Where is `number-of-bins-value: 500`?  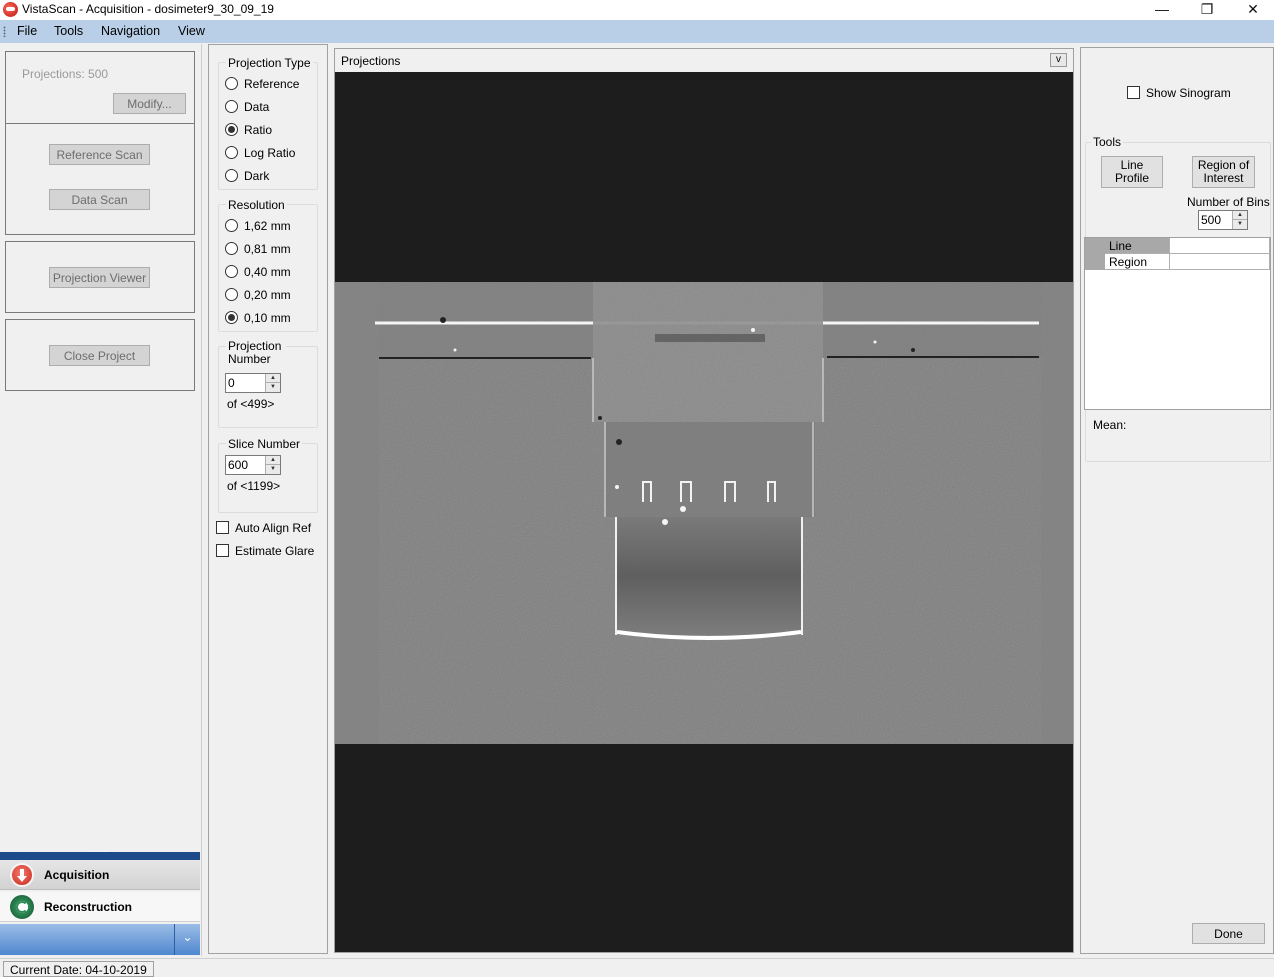 number-of-bins-value: 500 is located at coordinates (1211, 220).